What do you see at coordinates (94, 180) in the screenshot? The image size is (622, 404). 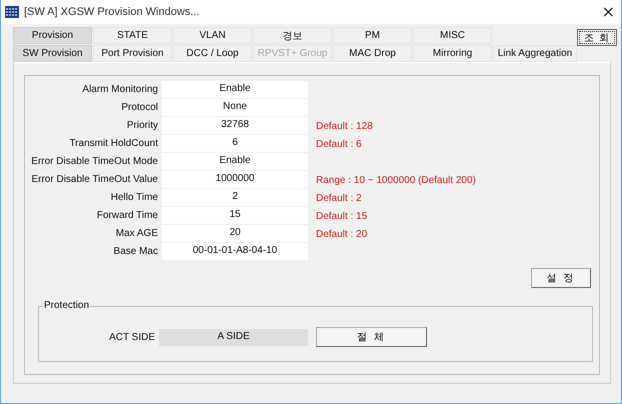 I see `field-label: Error Disable TimeOut Value` at bounding box center [94, 180].